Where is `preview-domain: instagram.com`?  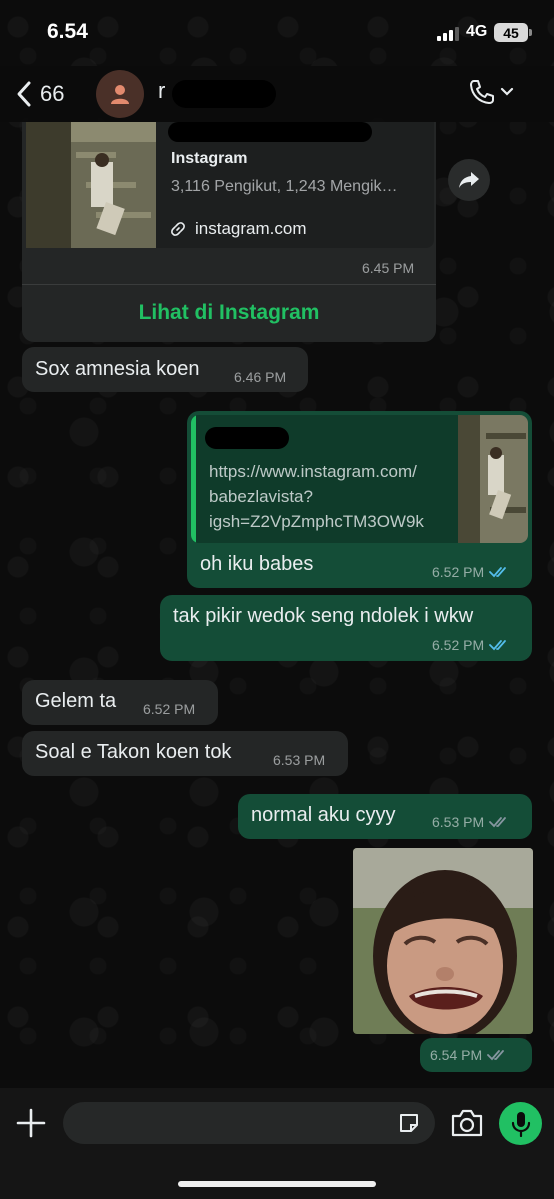
preview-domain: instagram.com is located at coordinates (238, 229).